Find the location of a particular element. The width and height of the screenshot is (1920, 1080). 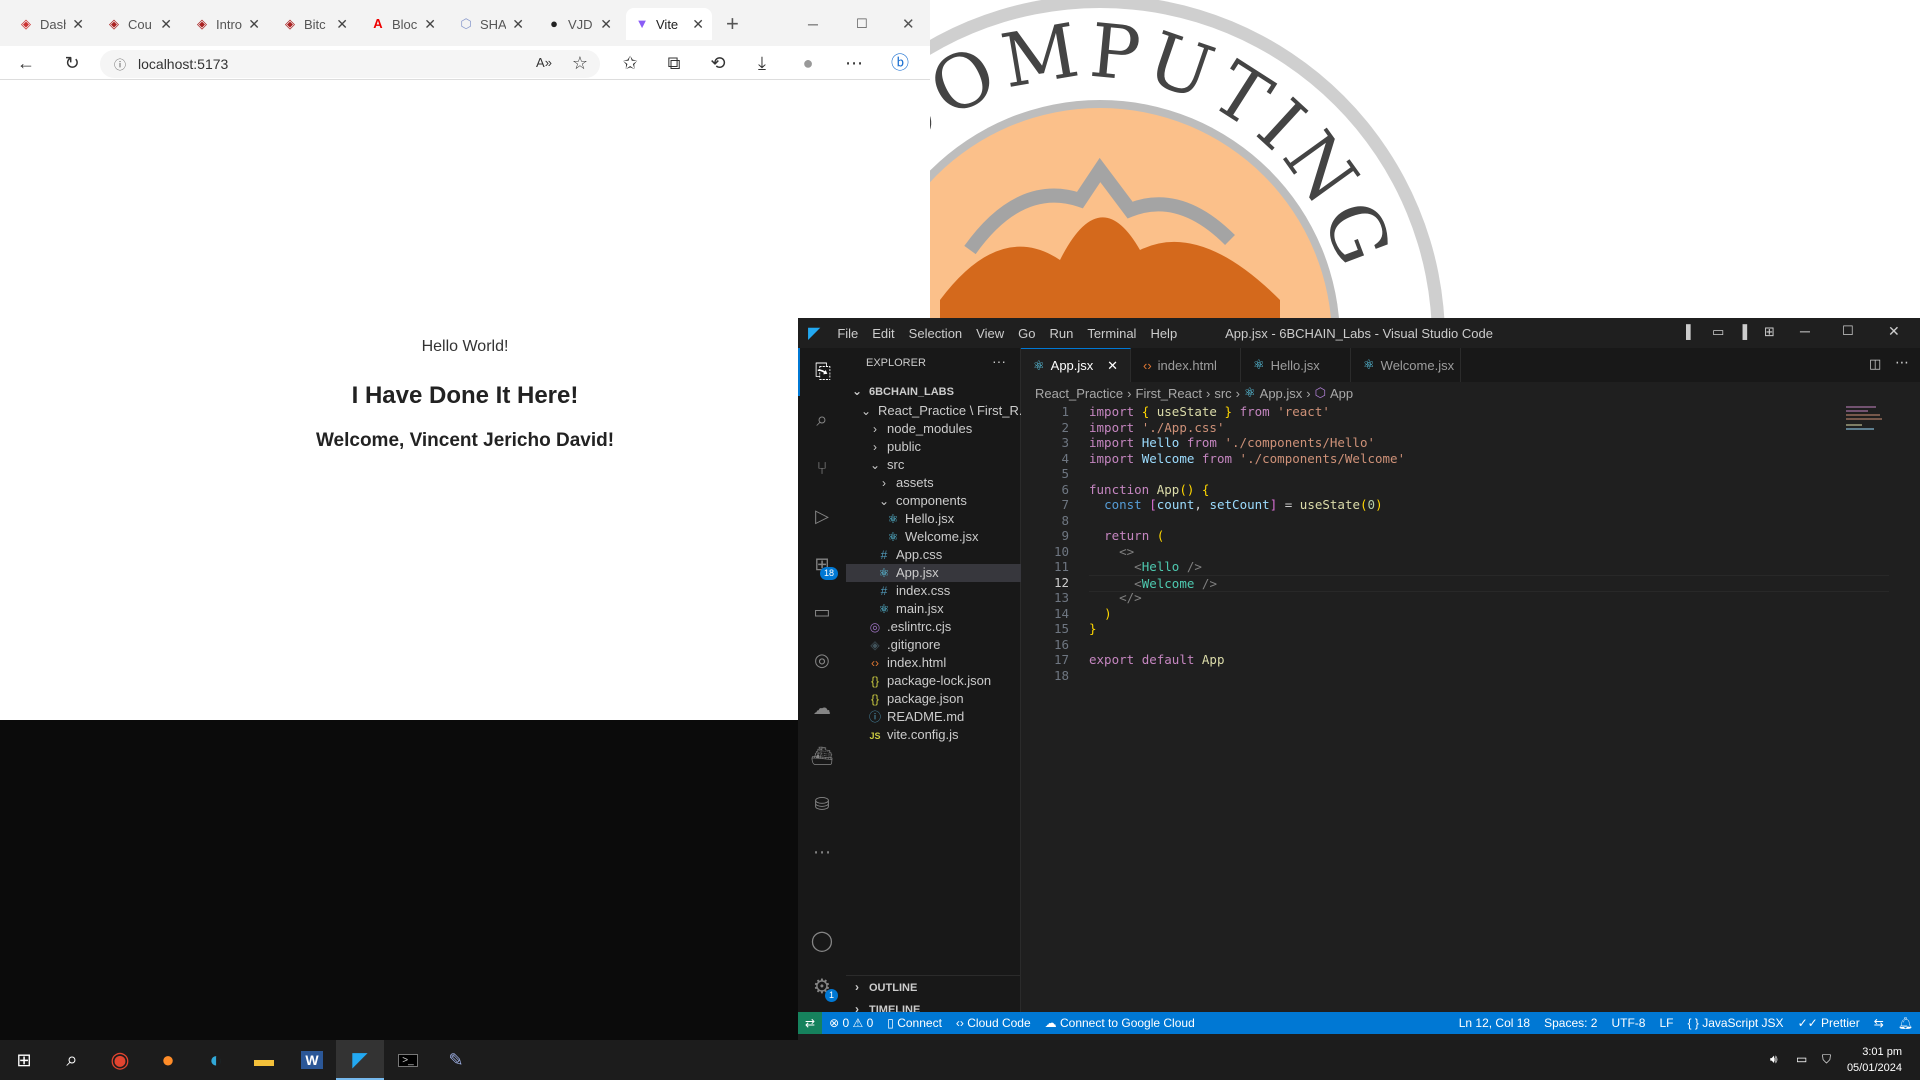

database-icon: ⛁ is located at coordinates (822, 804).